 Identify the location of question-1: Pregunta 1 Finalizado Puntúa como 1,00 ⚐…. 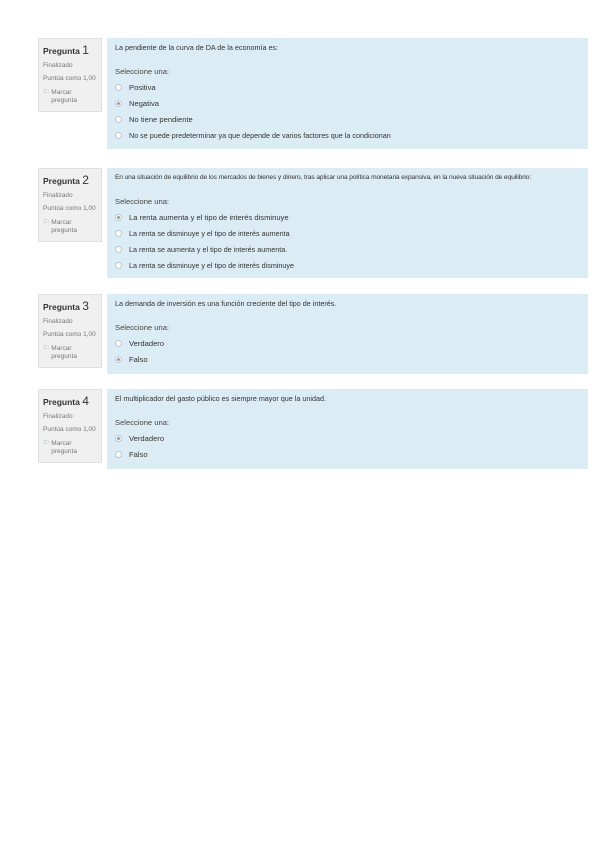
(313, 93).